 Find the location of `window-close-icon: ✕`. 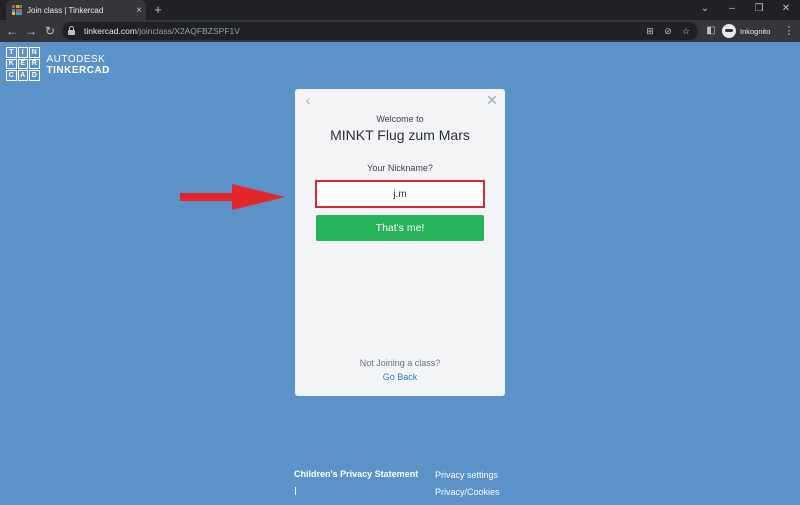

window-close-icon: ✕ is located at coordinates (786, 10).